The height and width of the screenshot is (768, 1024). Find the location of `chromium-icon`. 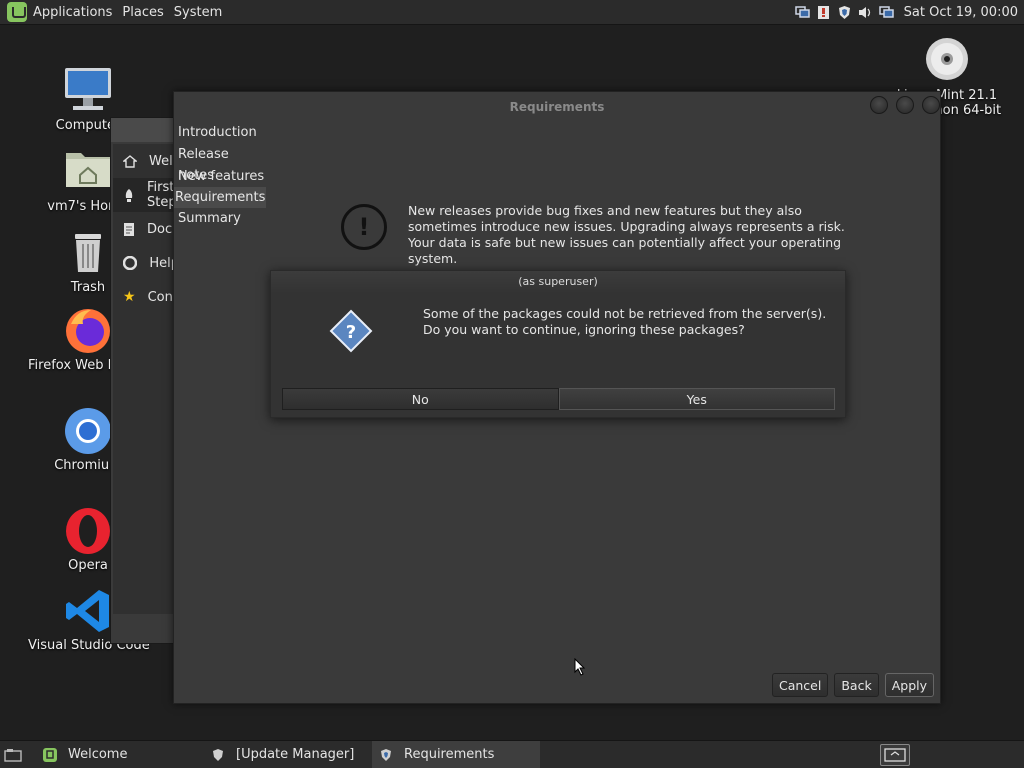

chromium-icon is located at coordinates (88, 431).